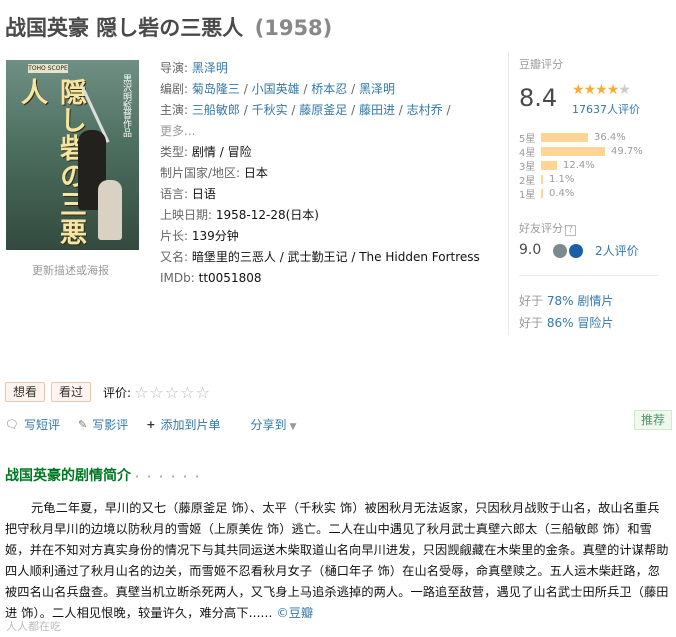  I want to click on country-value: 日本, so click(255, 173).